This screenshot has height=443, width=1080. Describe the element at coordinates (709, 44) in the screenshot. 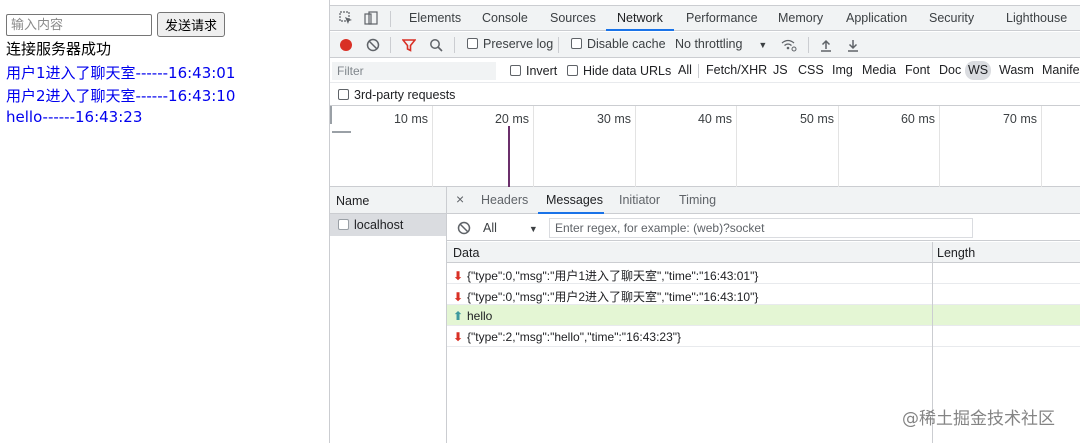

I see `throttling-value: No throttling` at that location.